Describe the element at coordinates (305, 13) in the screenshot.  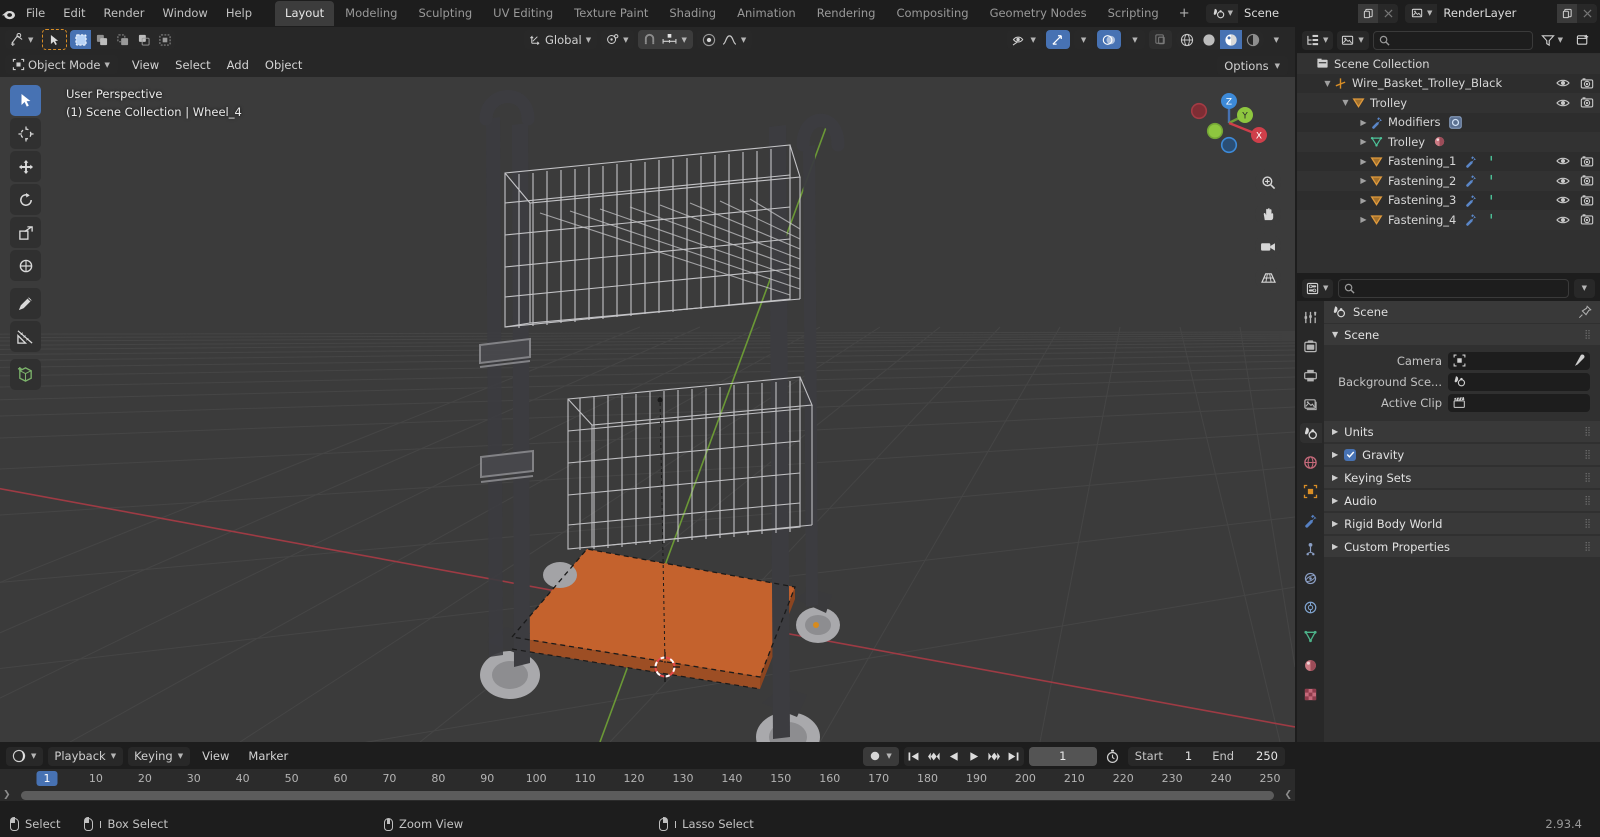
I see `workspace-tab-layout: Layout` at that location.